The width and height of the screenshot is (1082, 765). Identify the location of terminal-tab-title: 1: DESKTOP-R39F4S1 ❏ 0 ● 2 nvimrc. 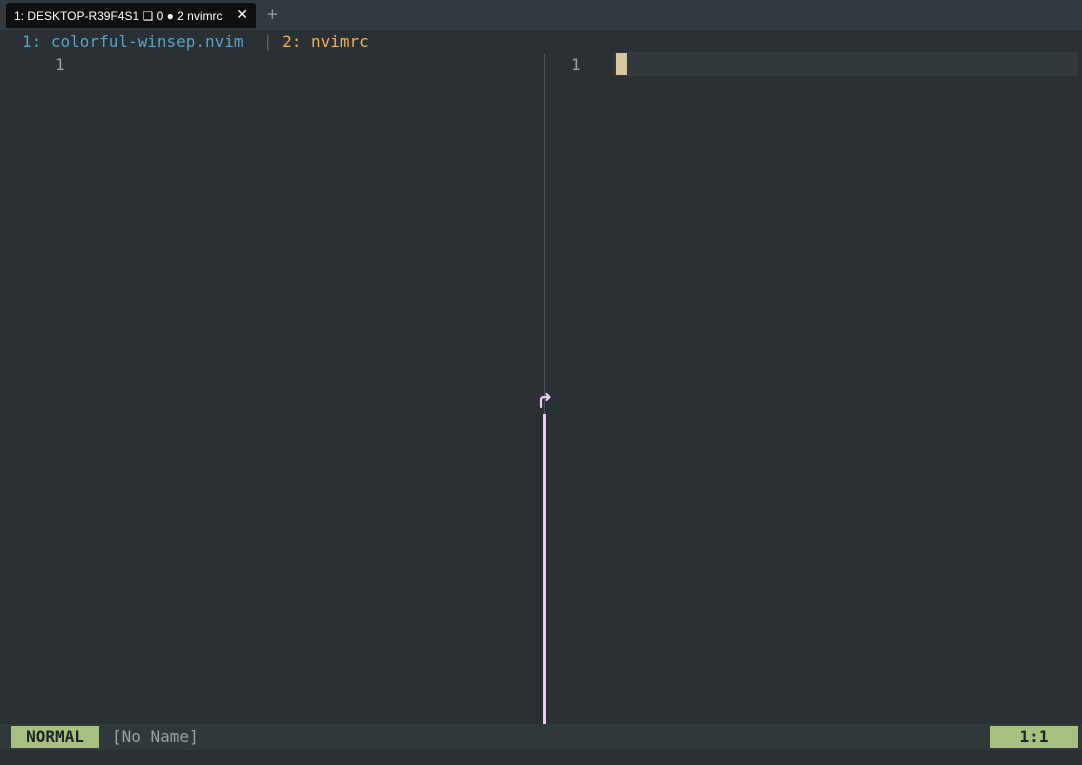
(118, 15).